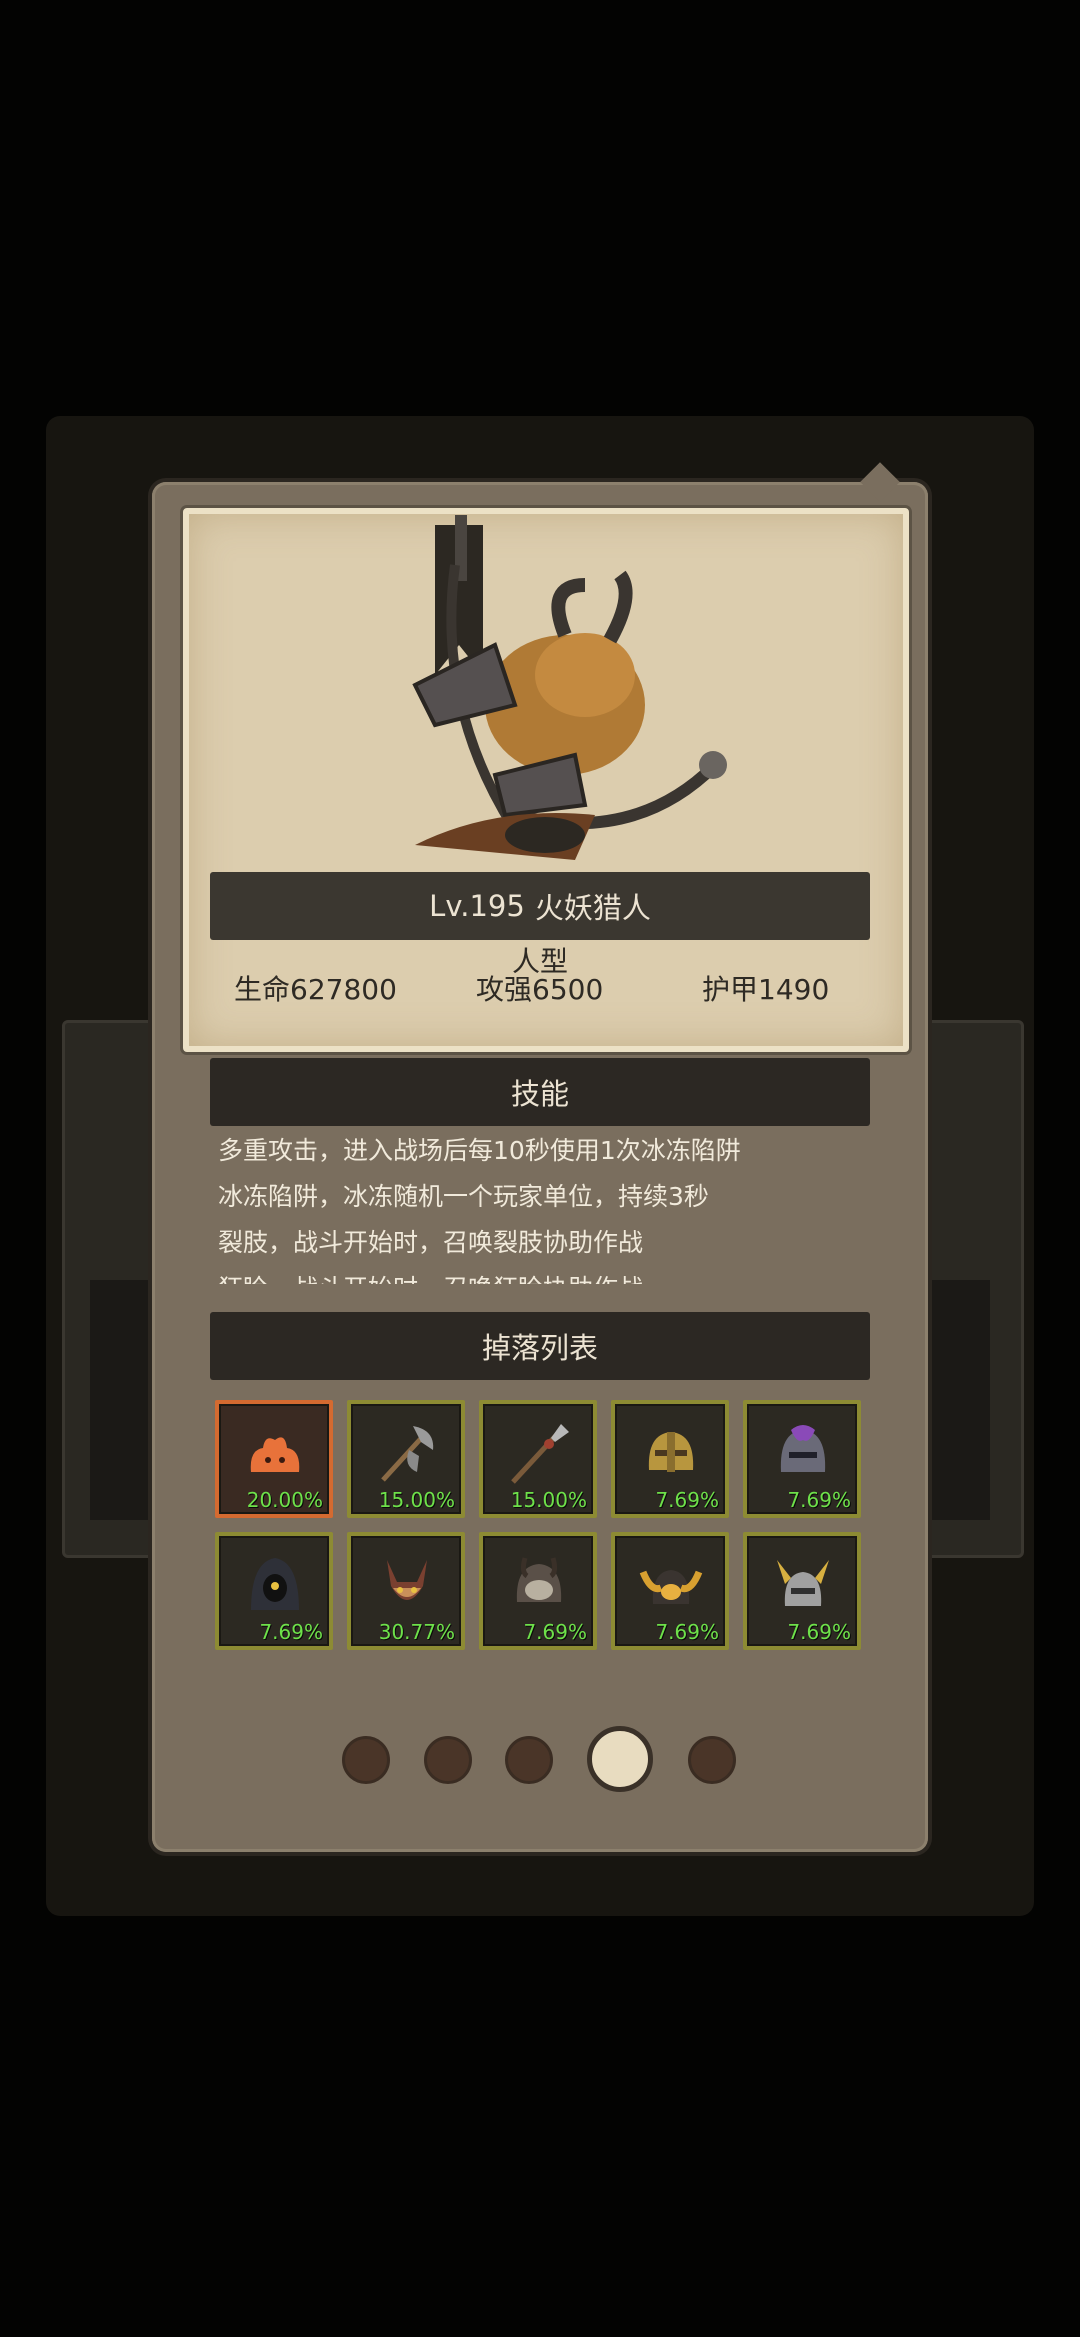  What do you see at coordinates (671, 1587) in the screenshot?
I see `flame-helmet-icon` at bounding box center [671, 1587].